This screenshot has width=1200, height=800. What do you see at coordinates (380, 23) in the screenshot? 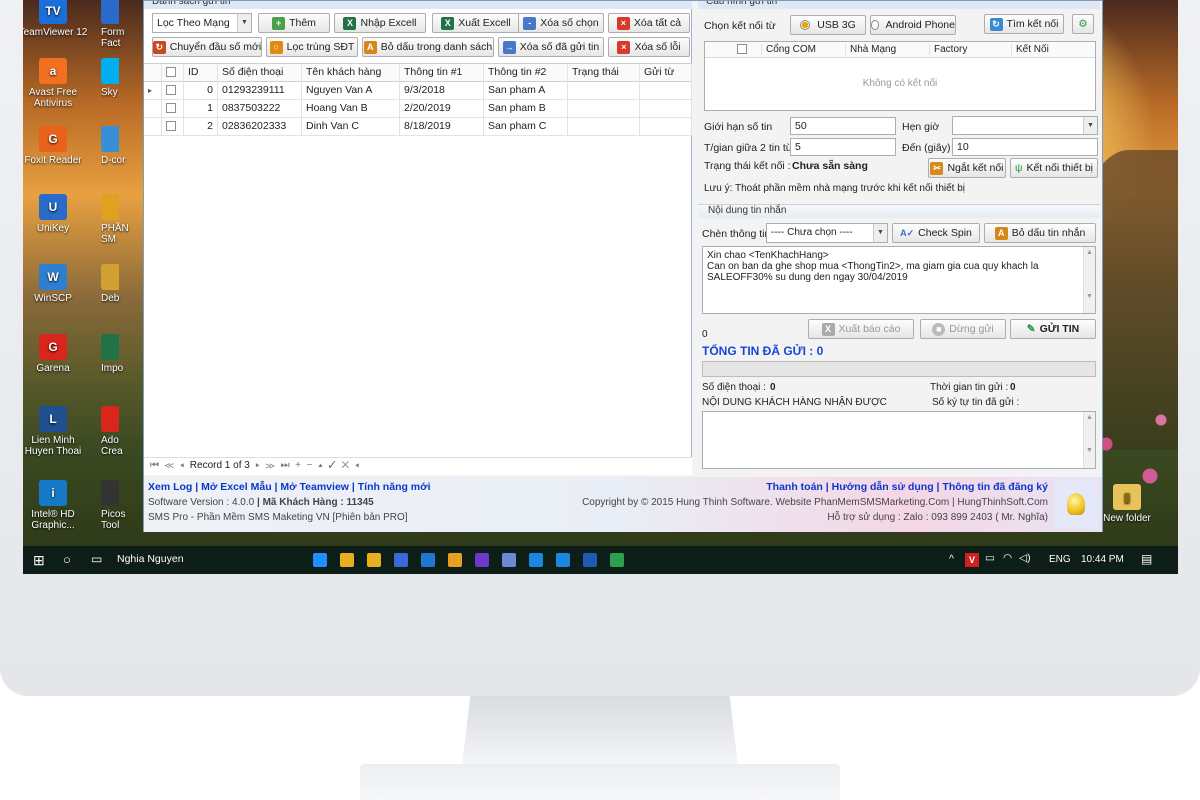
I see `import-excel-button: X Nhập Excell` at bounding box center [380, 23].